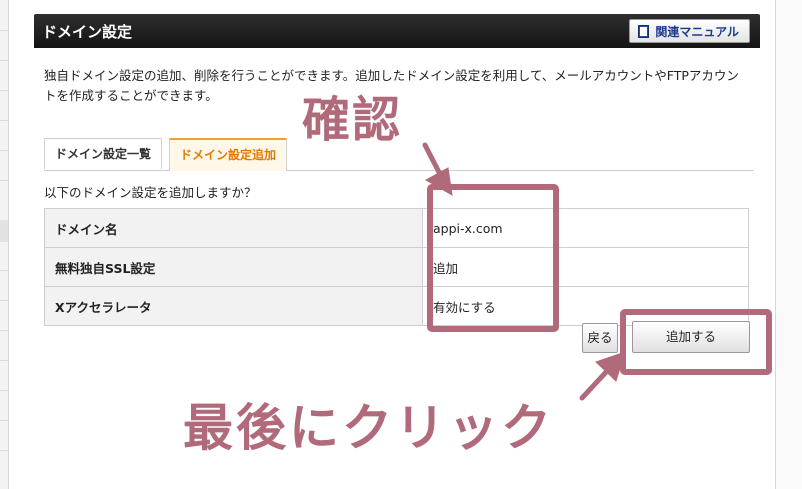 This screenshot has height=489, width=802. What do you see at coordinates (103, 153) in the screenshot?
I see `tab-domain-list: ドメイン設定一覧` at bounding box center [103, 153].